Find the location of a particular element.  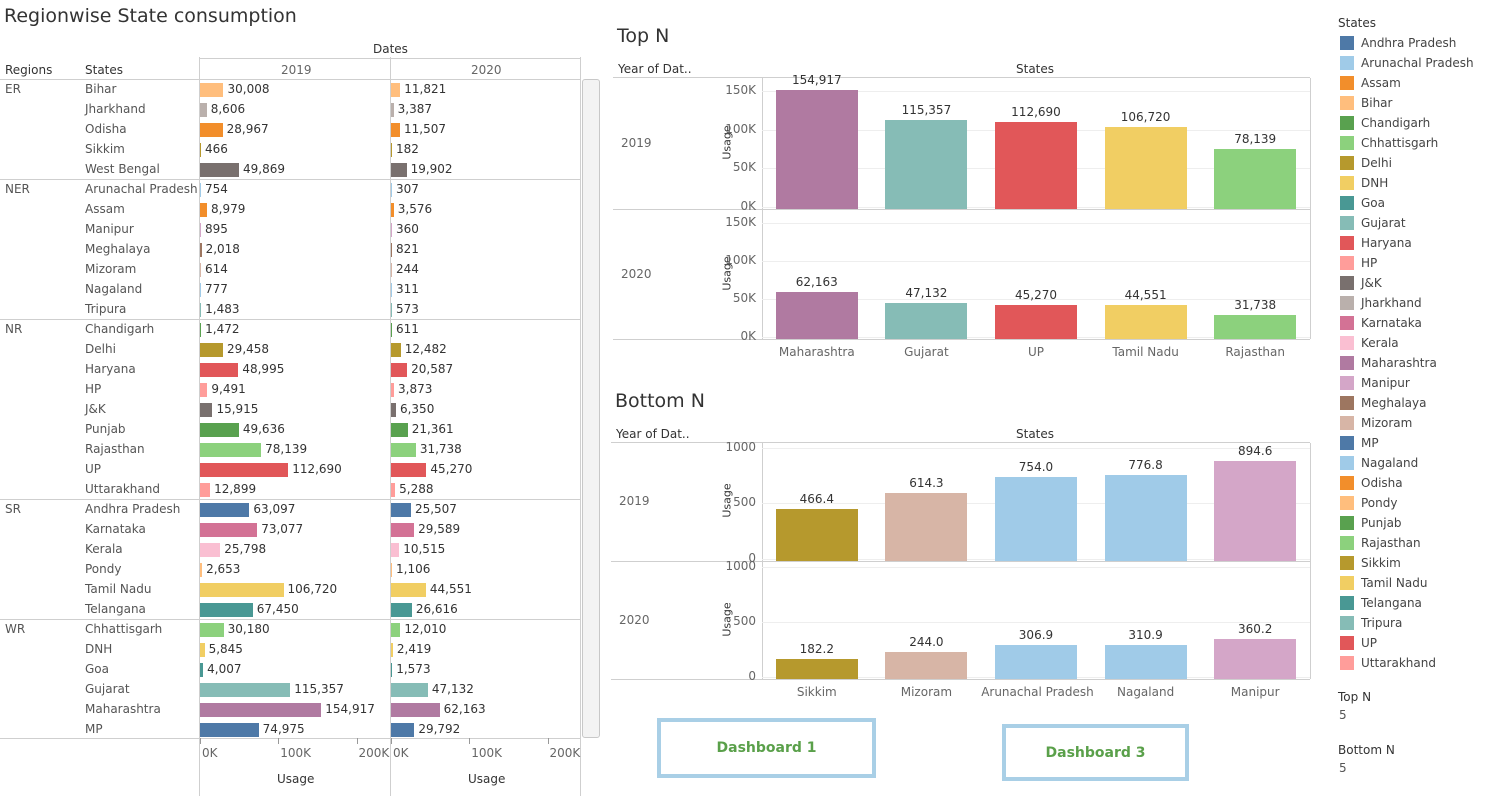

bottom-n-title: Bottom N is located at coordinates (660, 401).